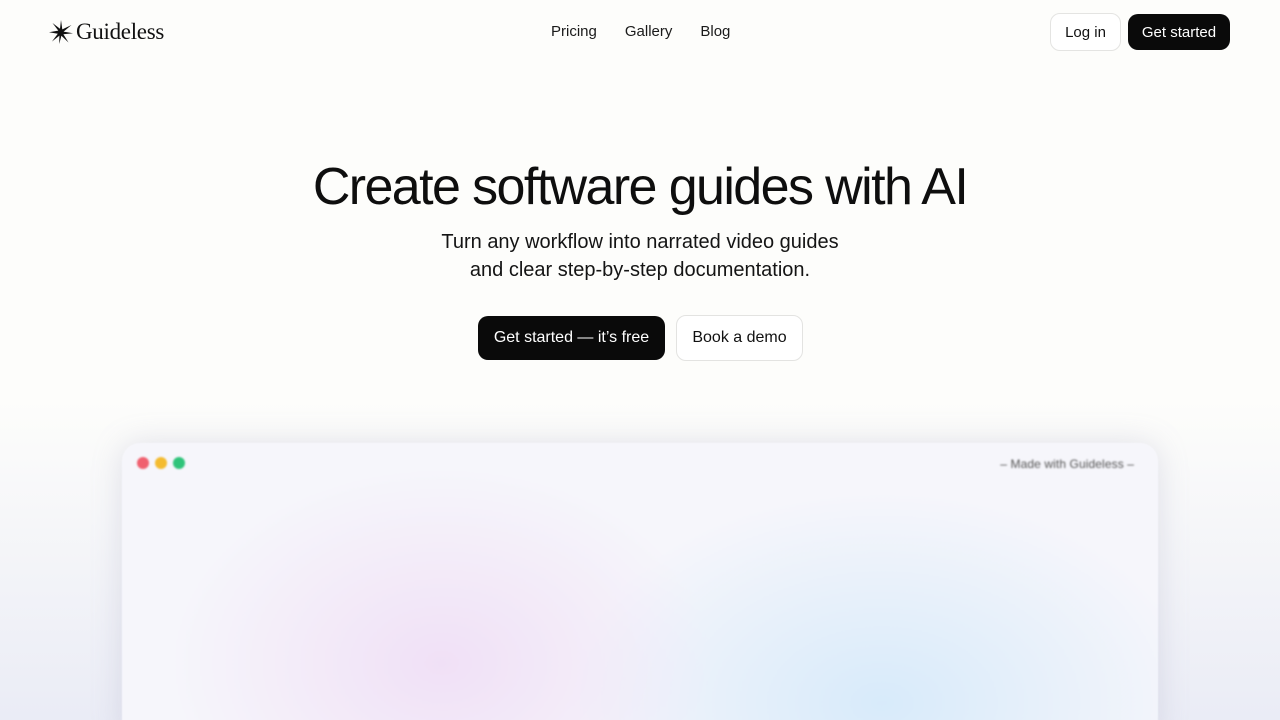 The height and width of the screenshot is (720, 1280). What do you see at coordinates (120, 31) in the screenshot?
I see `brand-name: Guideless` at bounding box center [120, 31].